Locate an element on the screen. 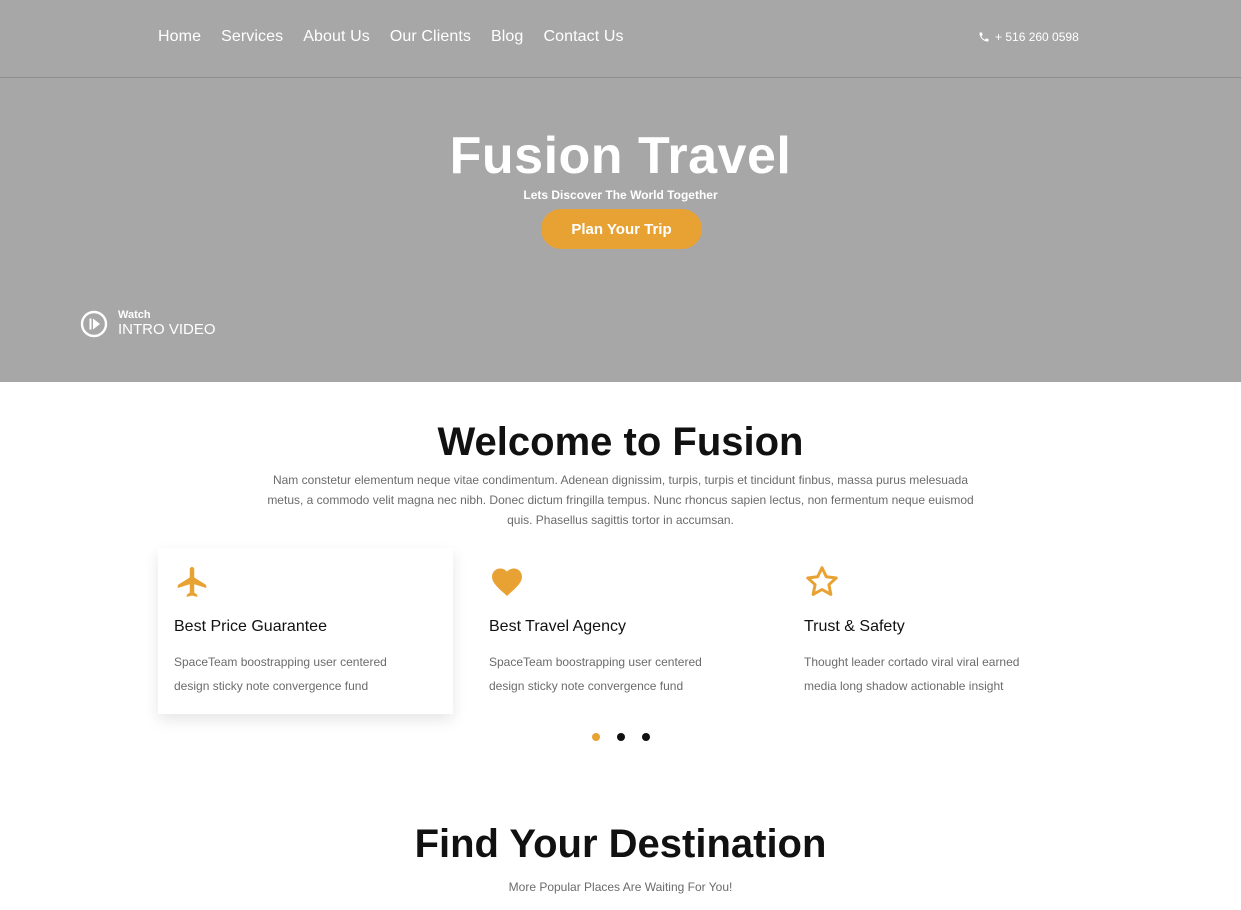 Image resolution: width=1241 pixels, height=910 pixels. feature-title: Best Travel Agency is located at coordinates (557, 626).